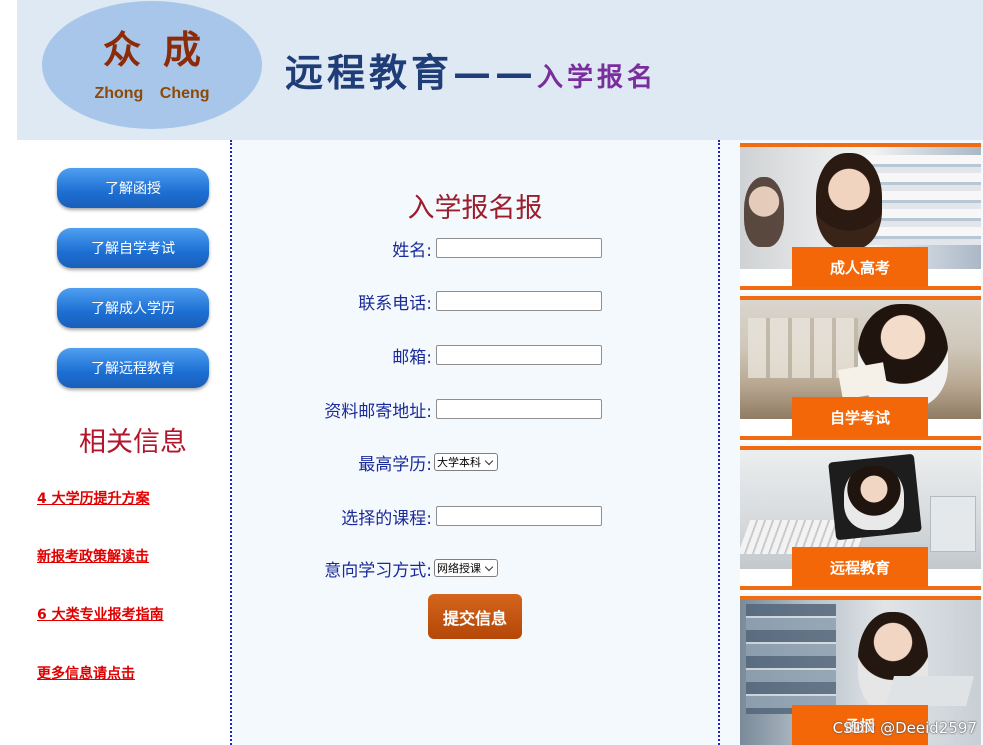  I want to click on email-label: 邮箱:, so click(412, 358).